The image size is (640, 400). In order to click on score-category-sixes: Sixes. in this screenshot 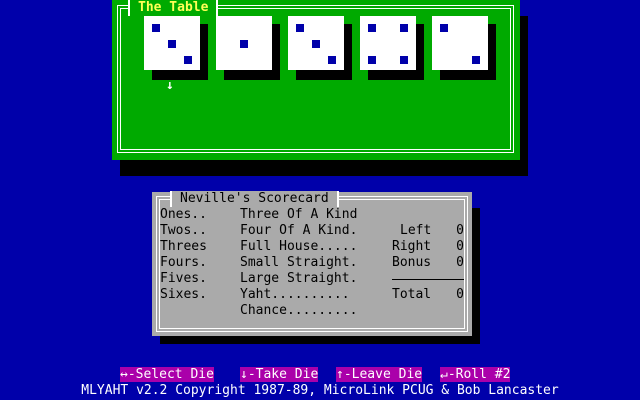, I will do `click(183, 295)`.